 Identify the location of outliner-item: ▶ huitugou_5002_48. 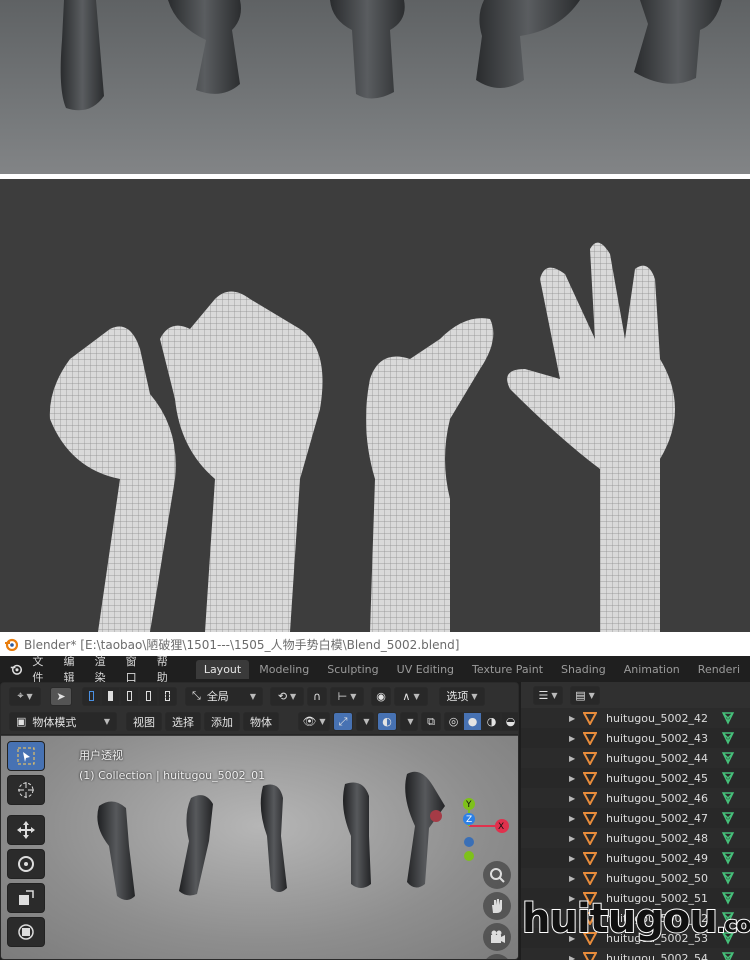
(635, 838).